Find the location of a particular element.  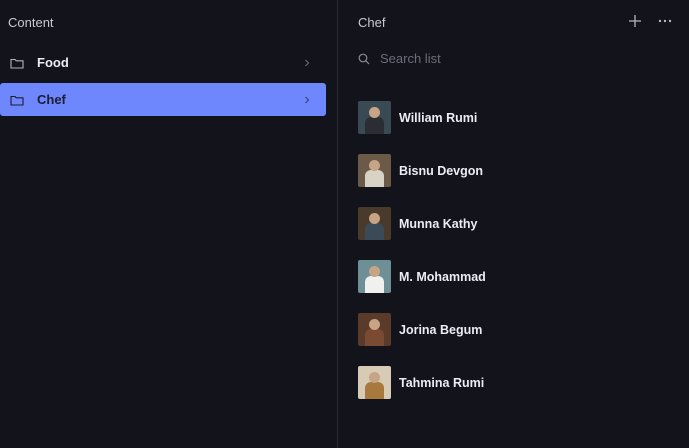

content-nav-list: Food Chef is located at coordinates (165, 83).